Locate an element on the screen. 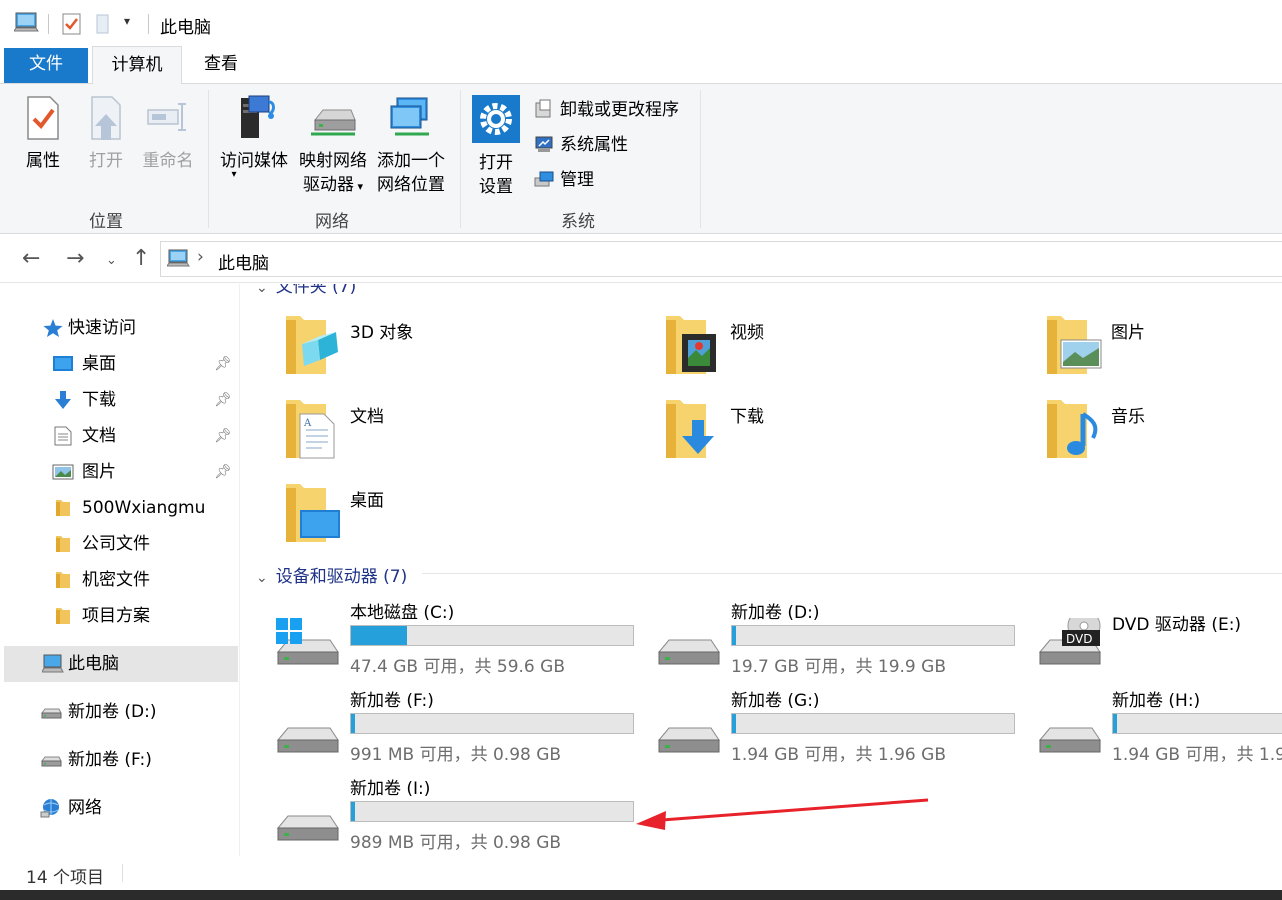 The width and height of the screenshot is (1282, 900). desktop-folder-icon is located at coordinates (313, 513).